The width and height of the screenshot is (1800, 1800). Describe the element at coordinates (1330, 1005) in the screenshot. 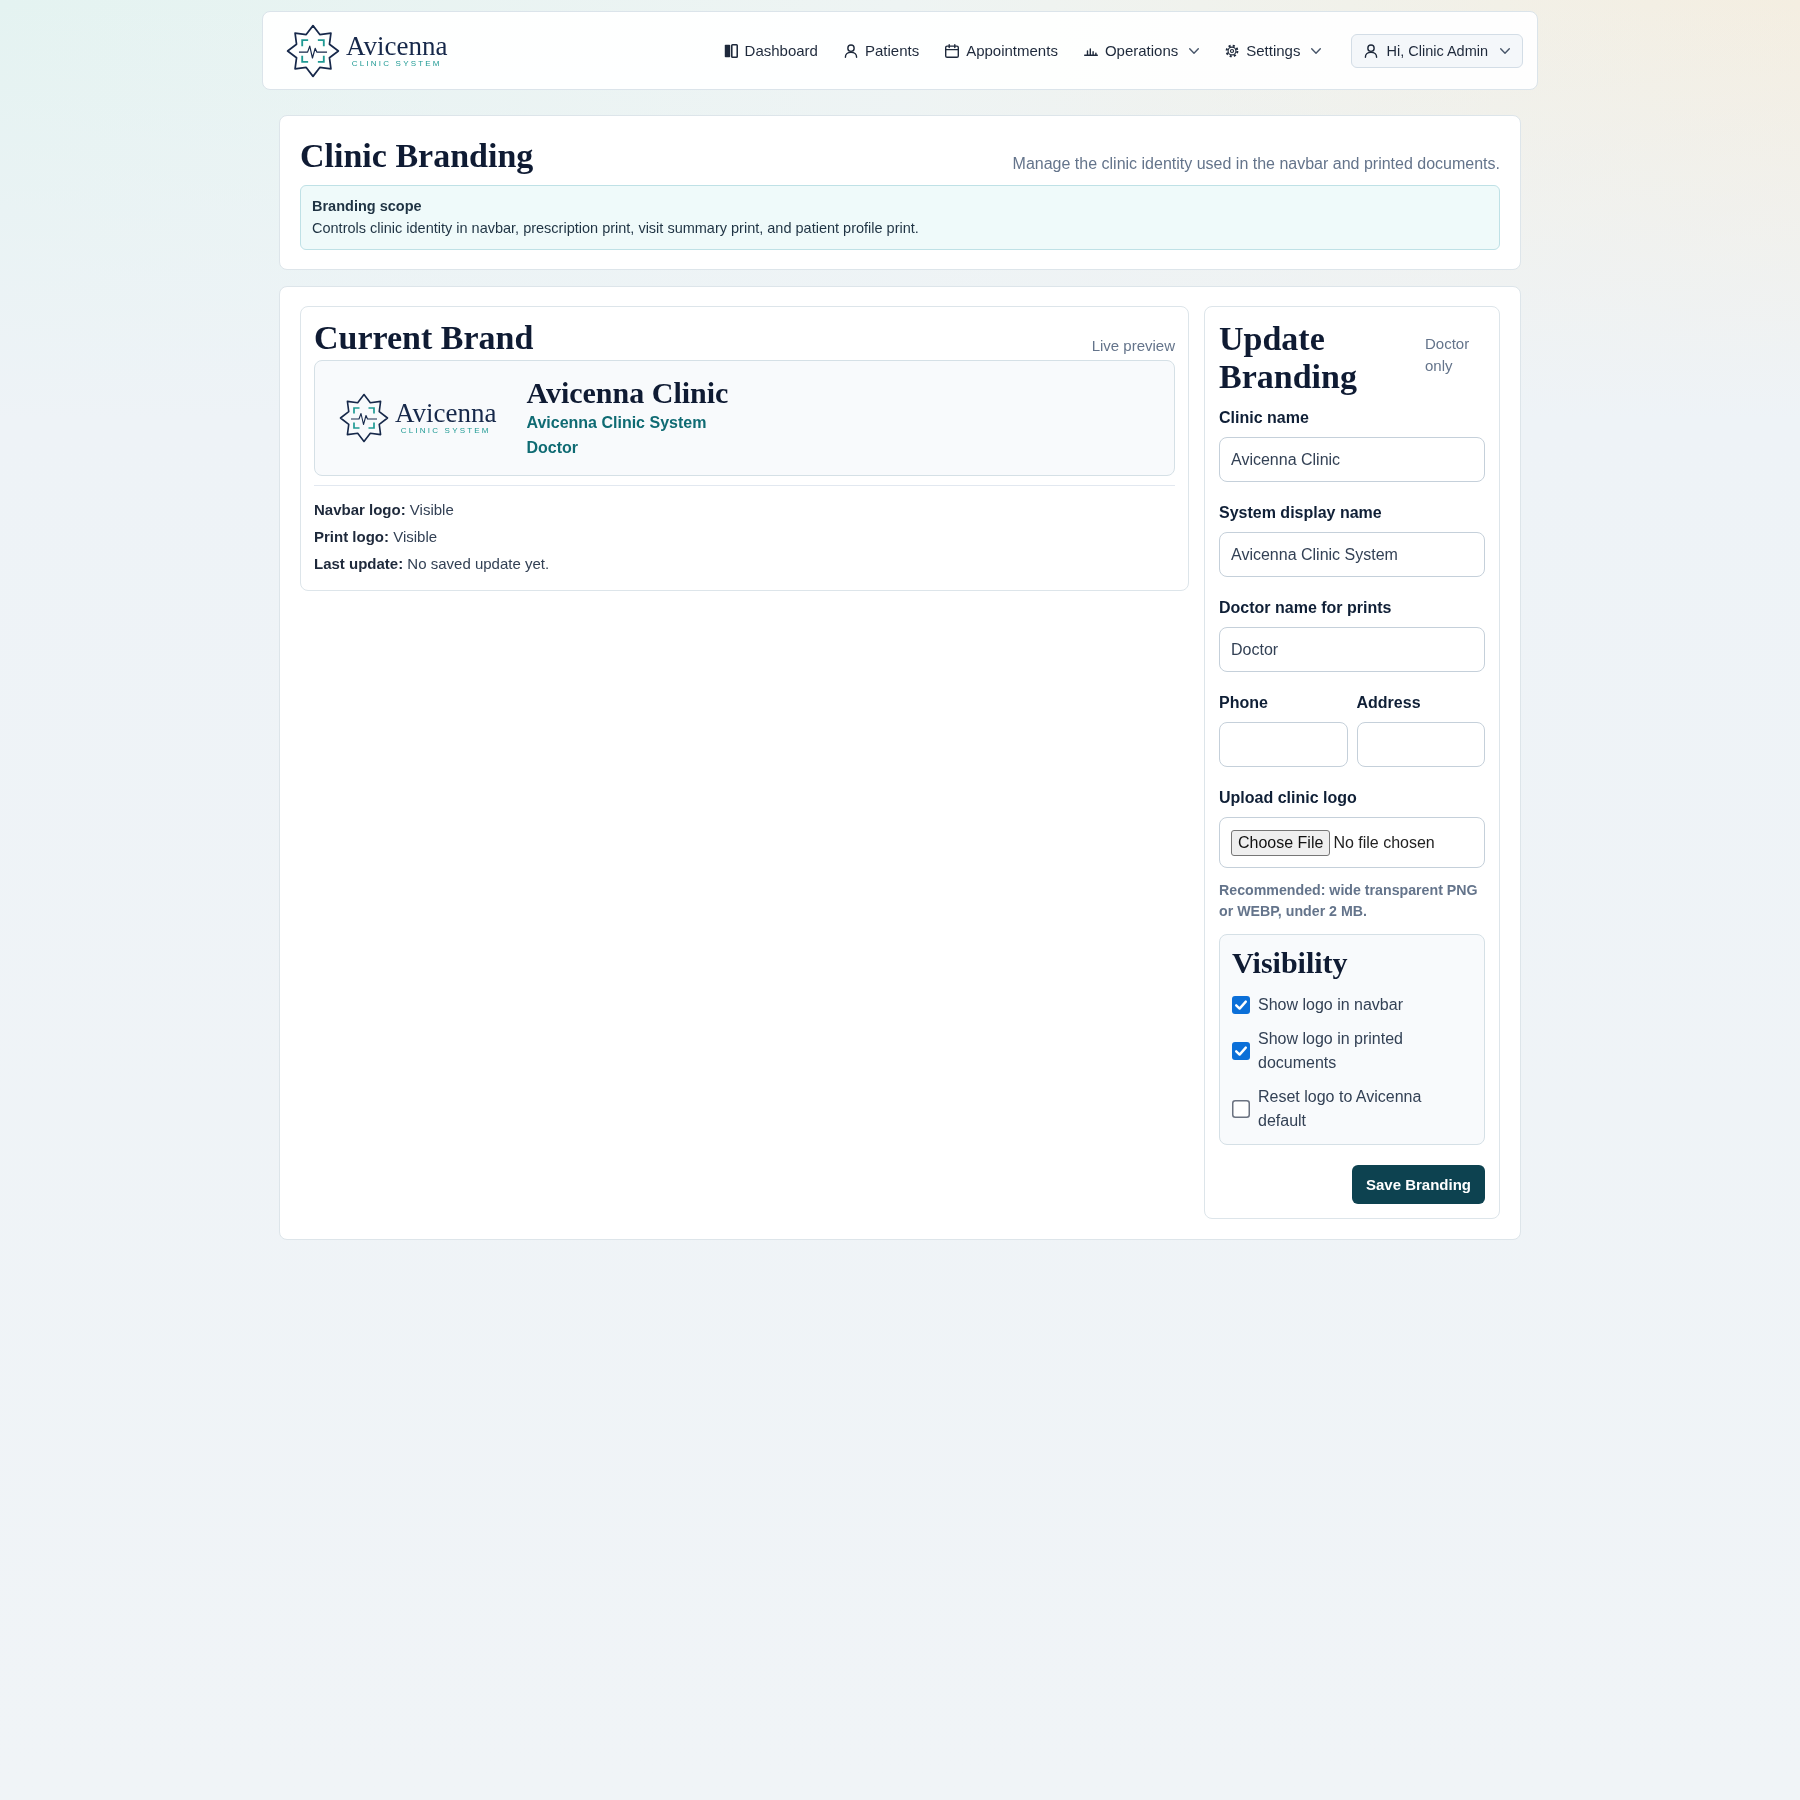

I see `checkbox-label: Show logo in navbar` at that location.